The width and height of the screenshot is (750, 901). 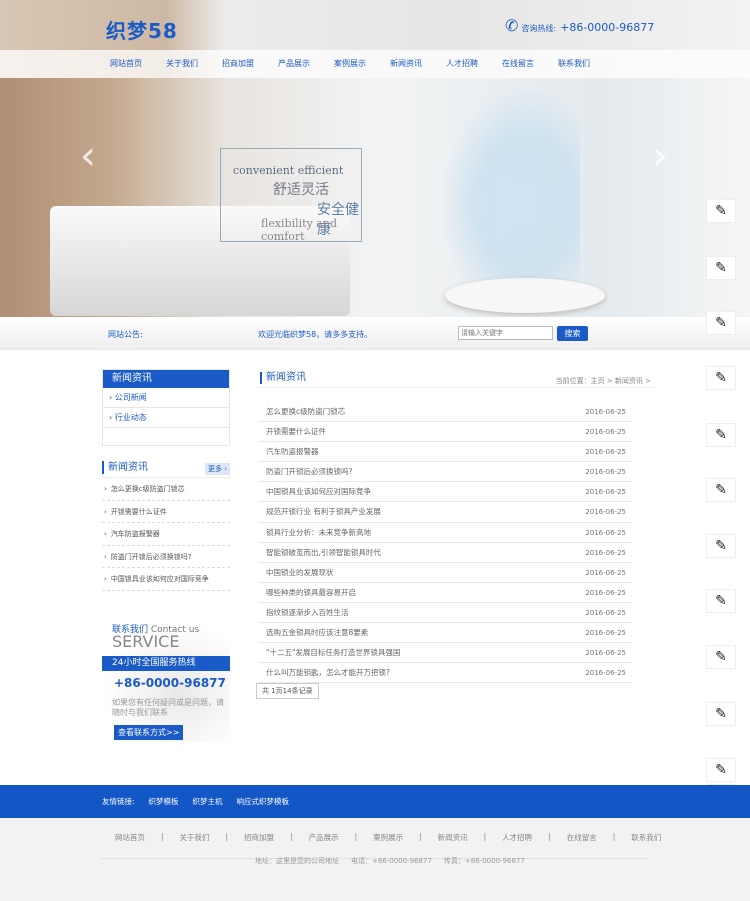 What do you see at coordinates (453, 837) in the screenshot?
I see `footer-nav-link: 新闻资讯` at bounding box center [453, 837].